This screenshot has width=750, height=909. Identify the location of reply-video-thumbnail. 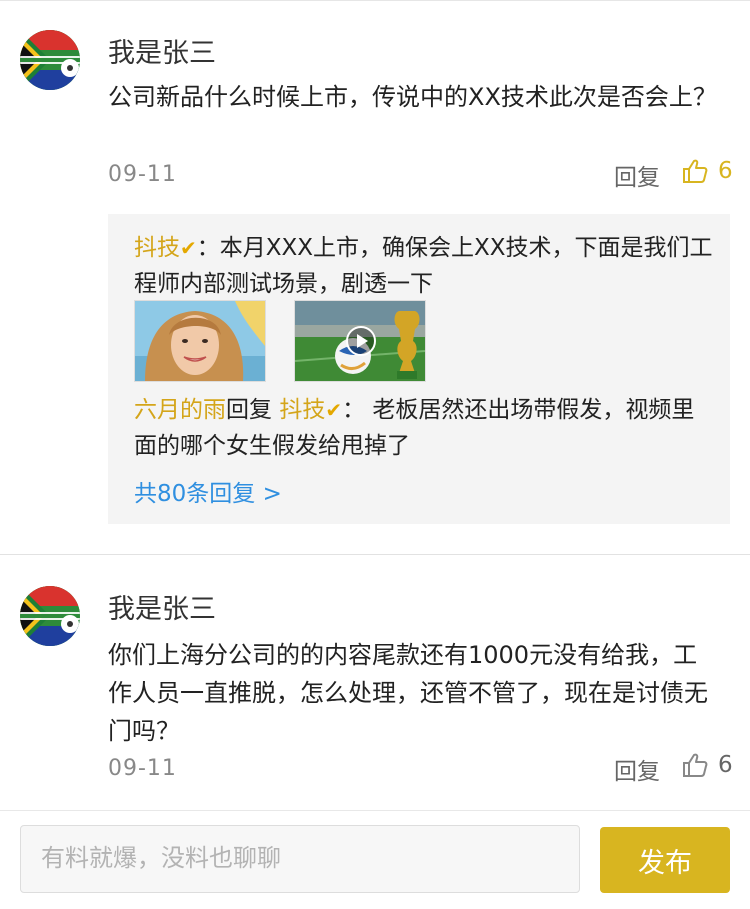
(360, 341).